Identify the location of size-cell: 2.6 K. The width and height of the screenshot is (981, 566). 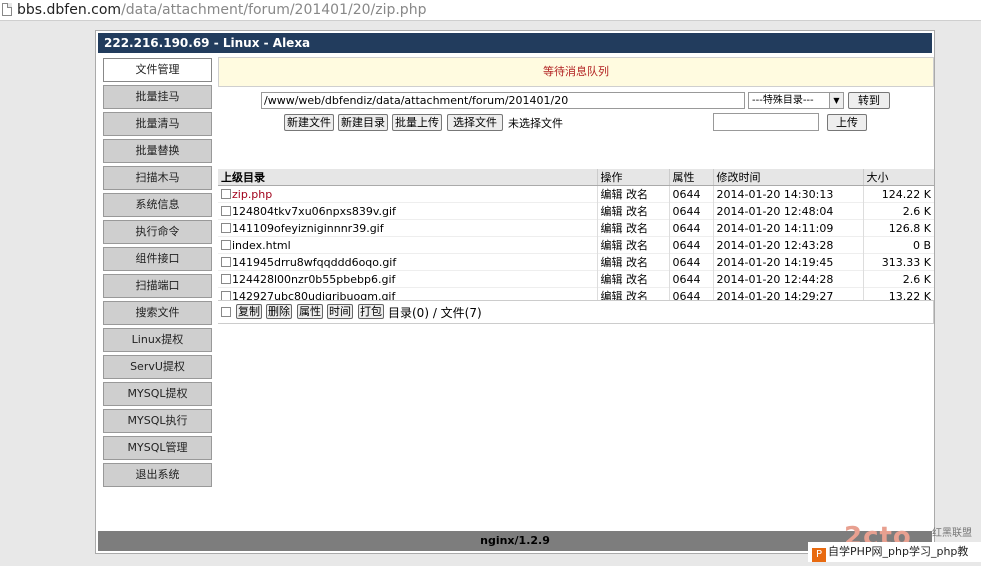
(898, 279).